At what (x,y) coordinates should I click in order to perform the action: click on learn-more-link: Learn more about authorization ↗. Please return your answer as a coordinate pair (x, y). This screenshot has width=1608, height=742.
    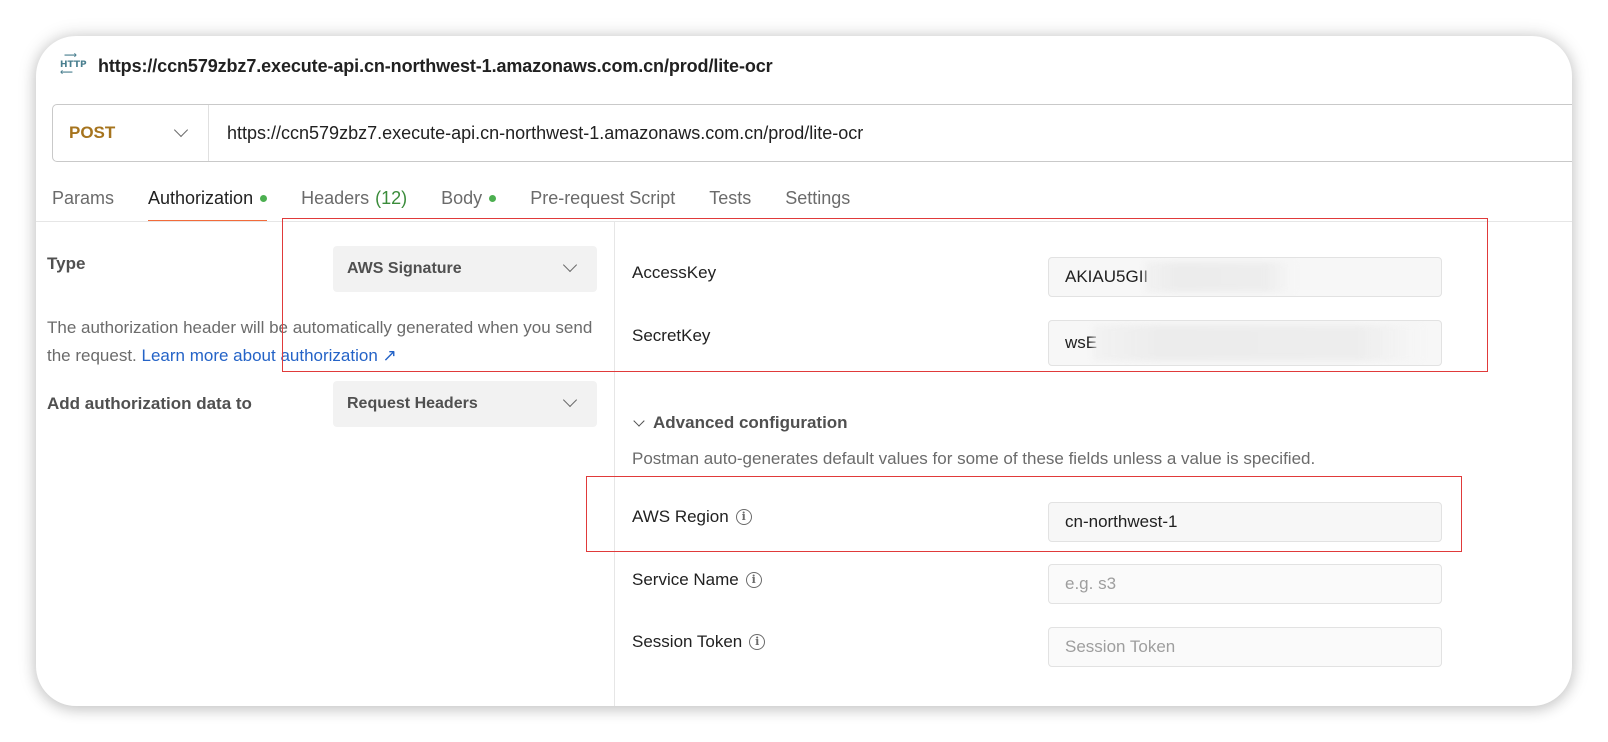
    Looking at the image, I should click on (269, 355).